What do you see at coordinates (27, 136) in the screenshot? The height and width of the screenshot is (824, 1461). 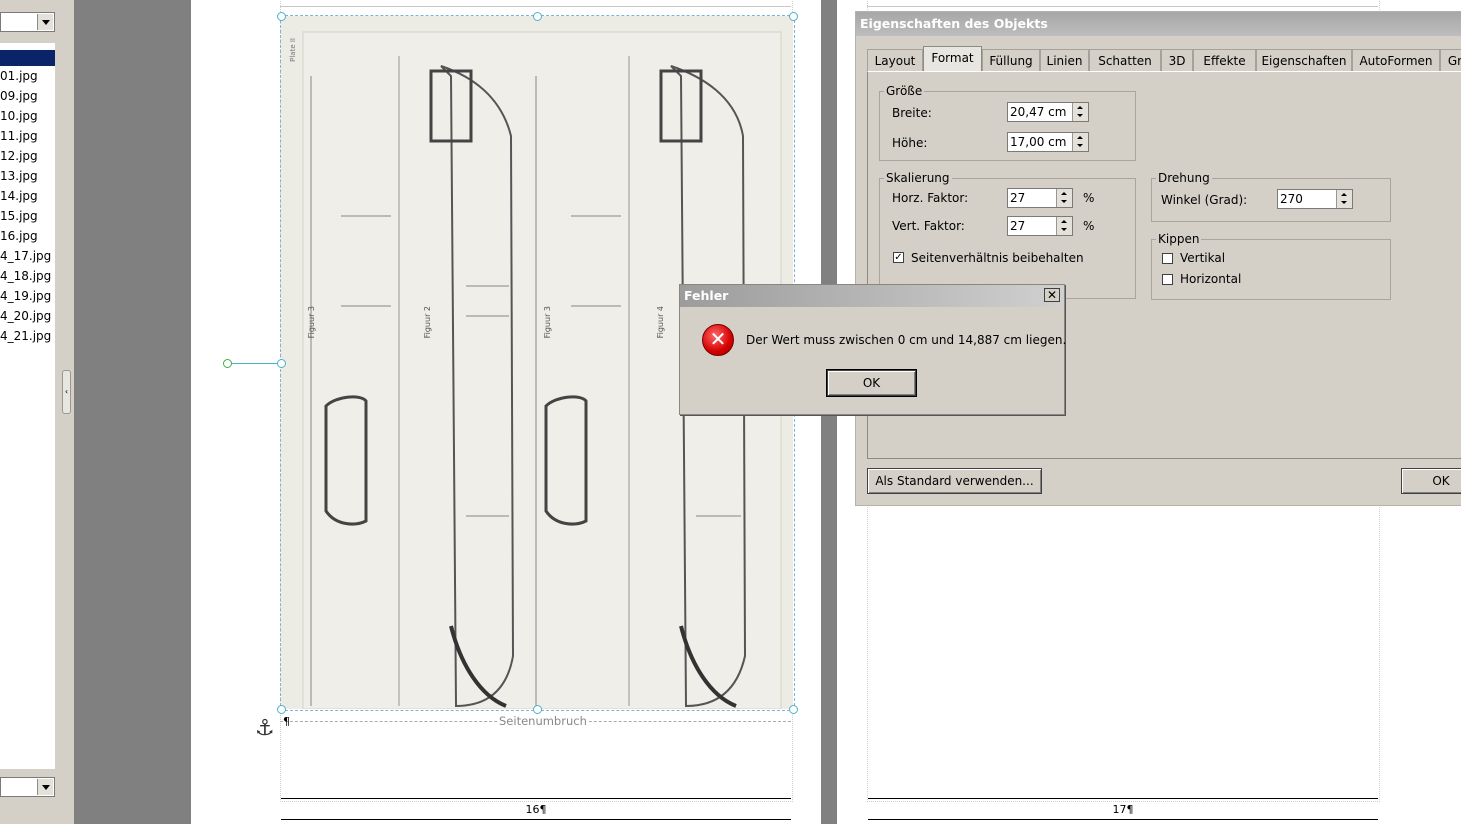 I see `file-list-item: 11.jpg` at bounding box center [27, 136].